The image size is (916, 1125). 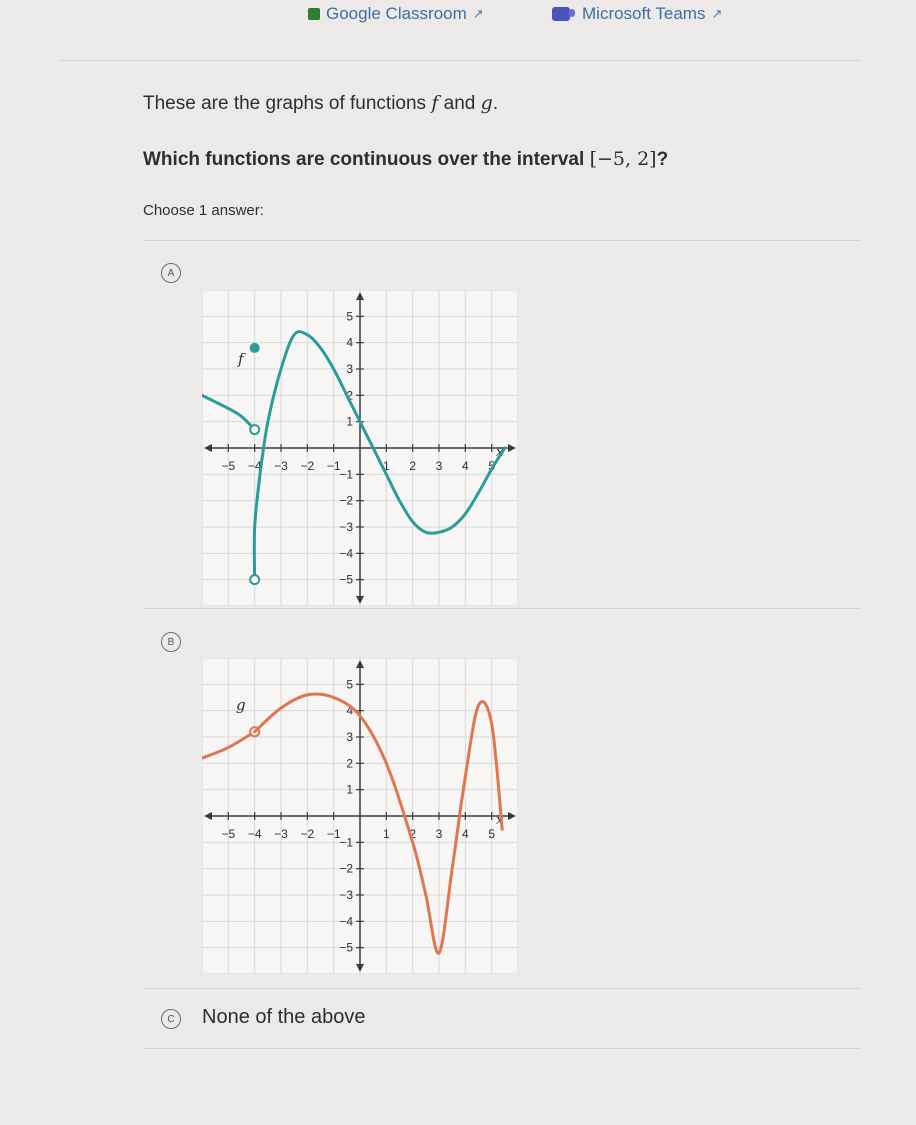 I want to click on x-tick-label: −4, so click(x=255, y=834).